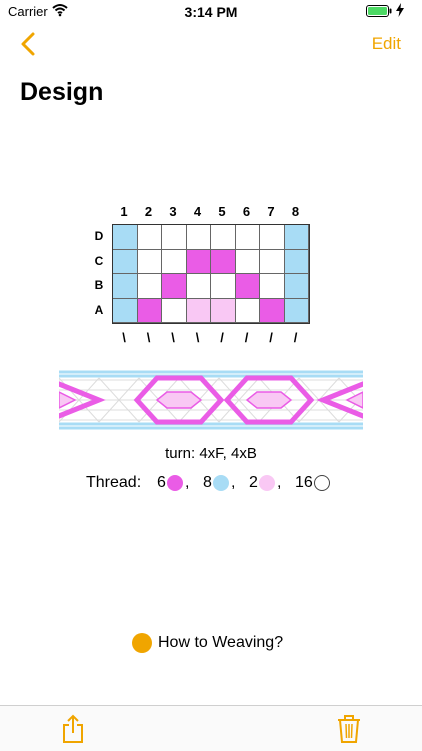  Describe the element at coordinates (99, 285) in the screenshot. I see `row-label: B` at that location.